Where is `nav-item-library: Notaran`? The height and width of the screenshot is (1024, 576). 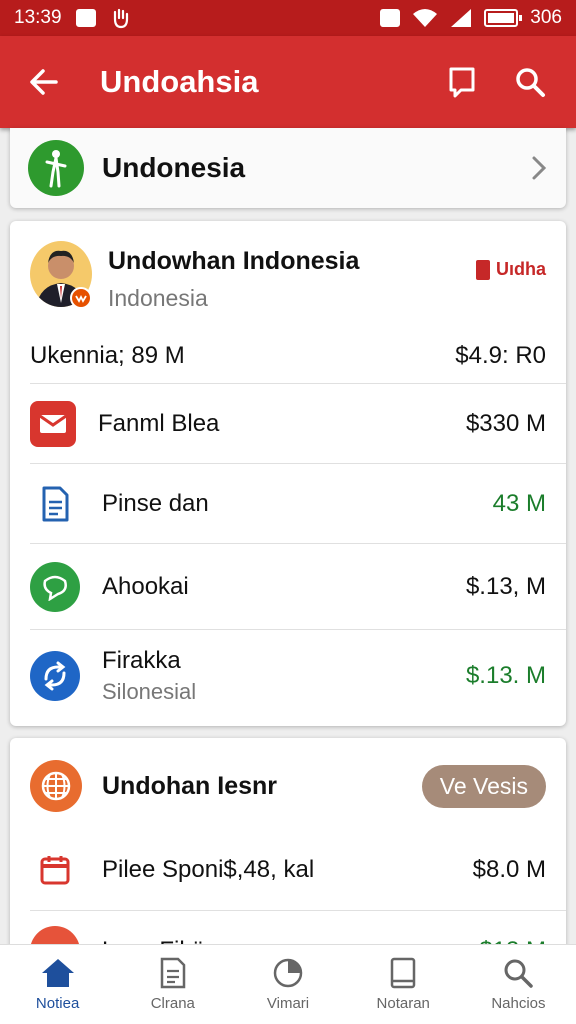 nav-item-library: Notaran is located at coordinates (403, 984).